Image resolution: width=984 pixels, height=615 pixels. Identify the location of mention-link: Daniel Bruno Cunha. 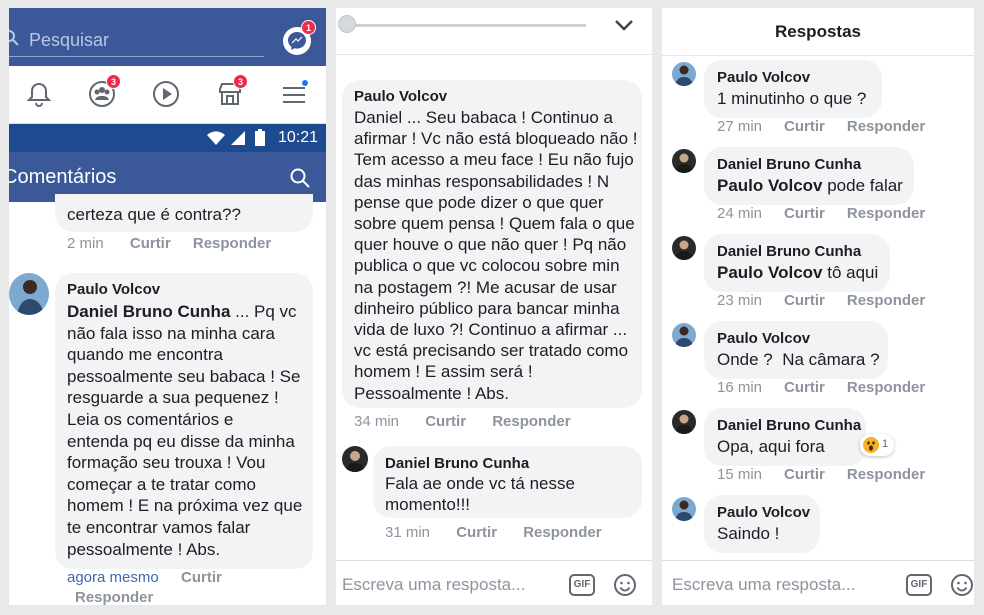
(148, 311).